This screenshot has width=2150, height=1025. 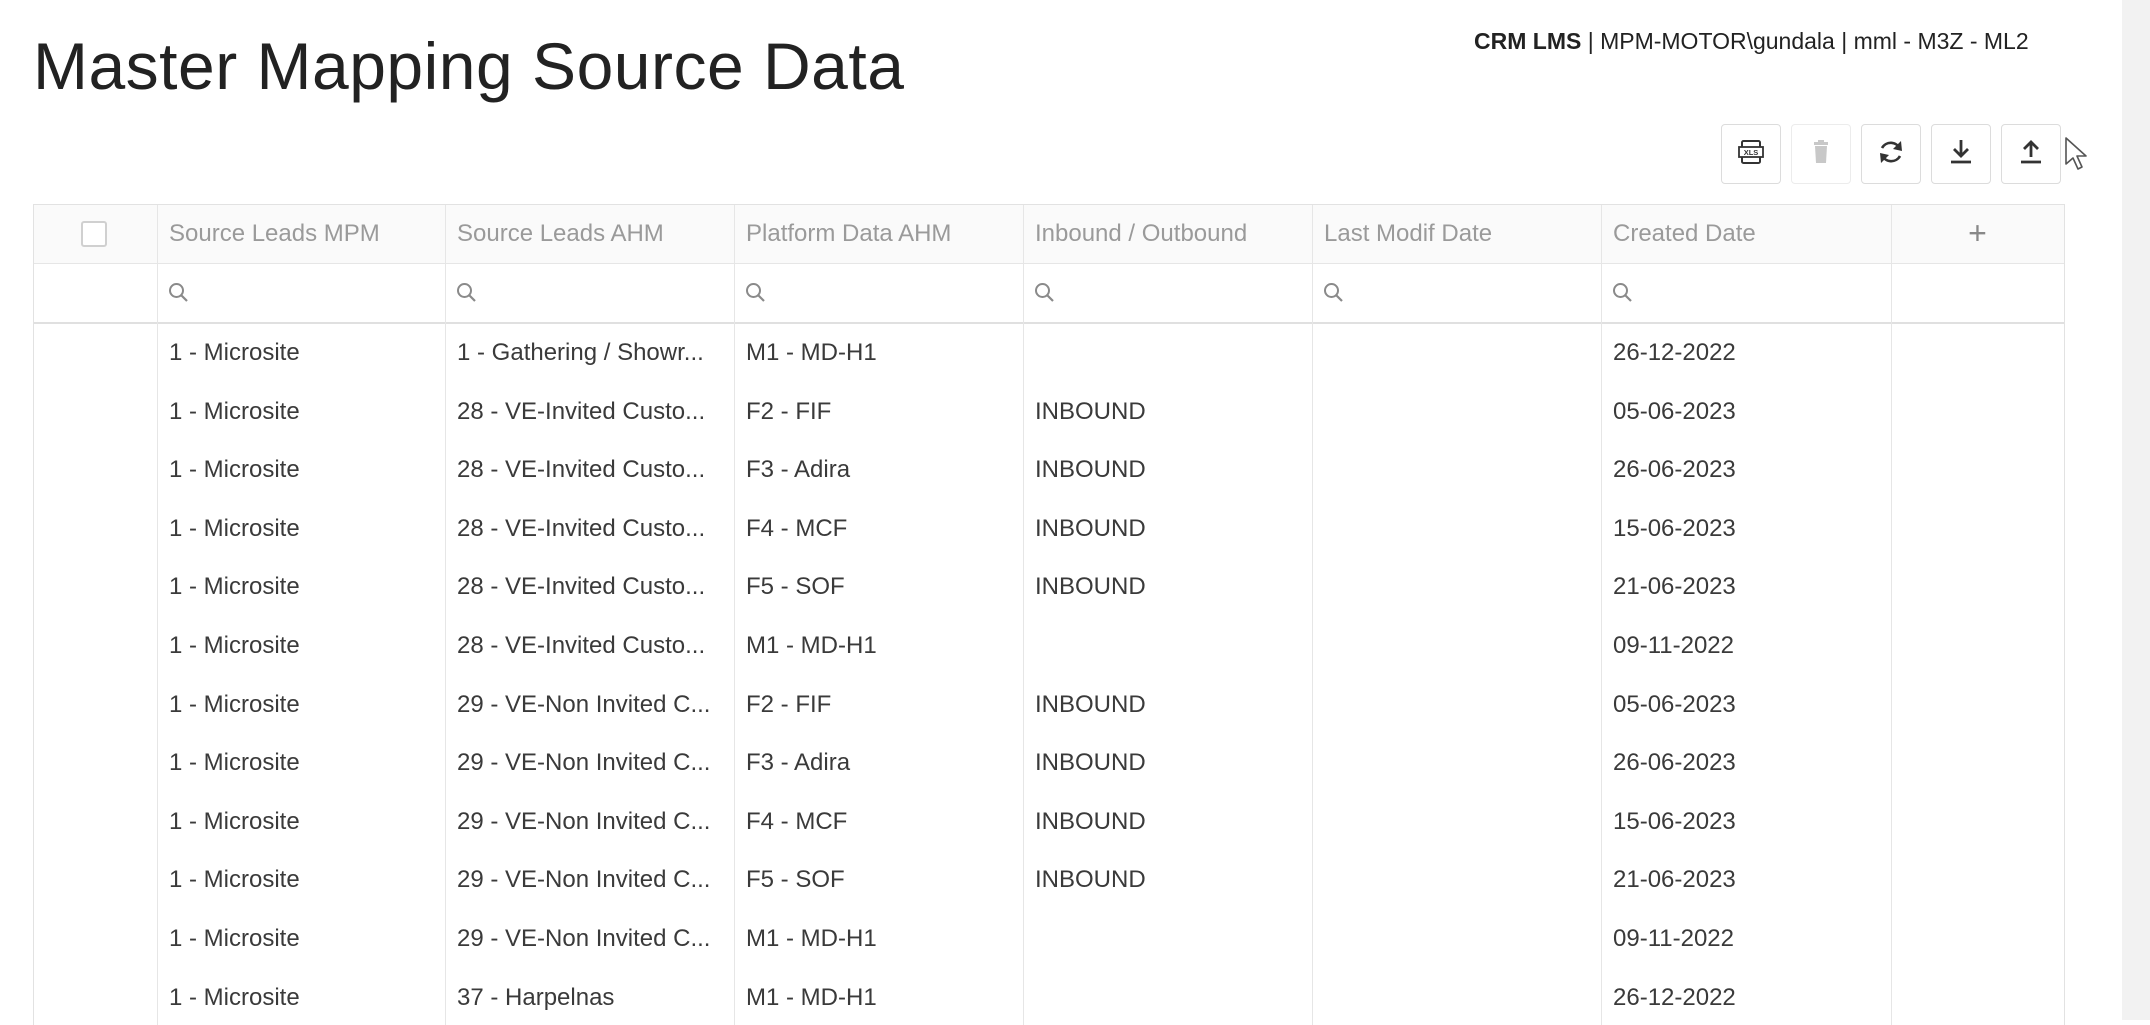 I want to click on svg-text: XLS, so click(x=1751, y=152).